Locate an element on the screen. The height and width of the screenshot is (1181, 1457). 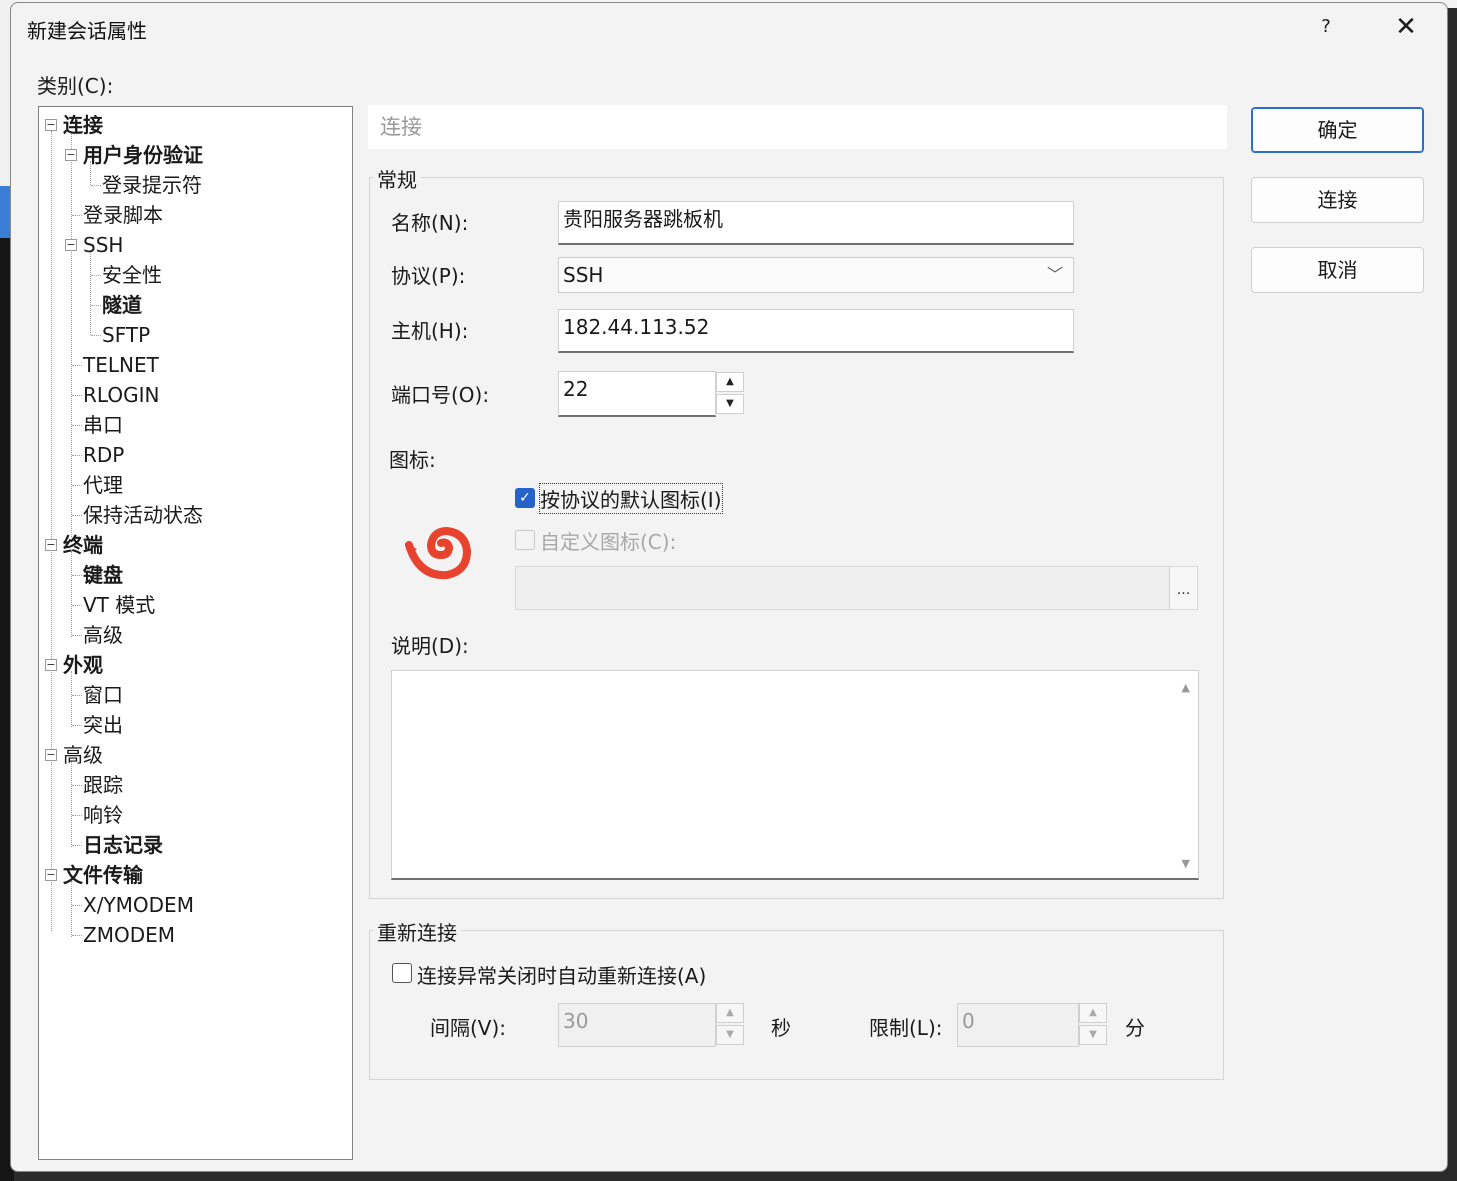
scroll-down-icon: ▼ is located at coordinates (1186, 863).